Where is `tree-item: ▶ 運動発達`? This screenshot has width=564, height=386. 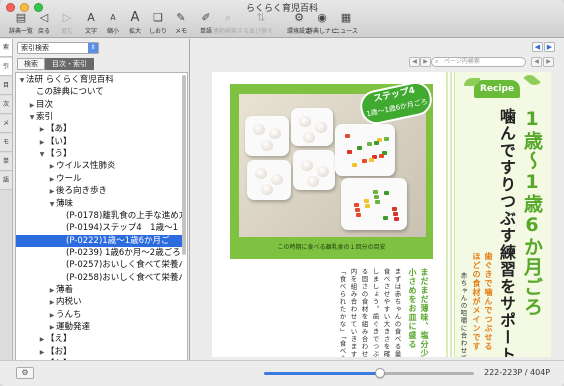
tree-item: ▶ 運動発達 is located at coordinates (99, 327).